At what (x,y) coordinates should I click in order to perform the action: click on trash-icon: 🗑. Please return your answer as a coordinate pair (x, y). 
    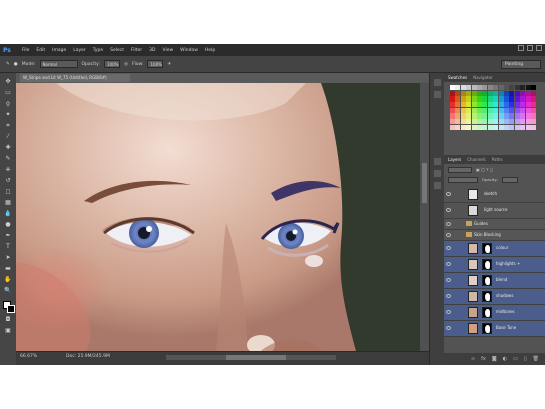
    Looking at the image, I should click on (536, 359).